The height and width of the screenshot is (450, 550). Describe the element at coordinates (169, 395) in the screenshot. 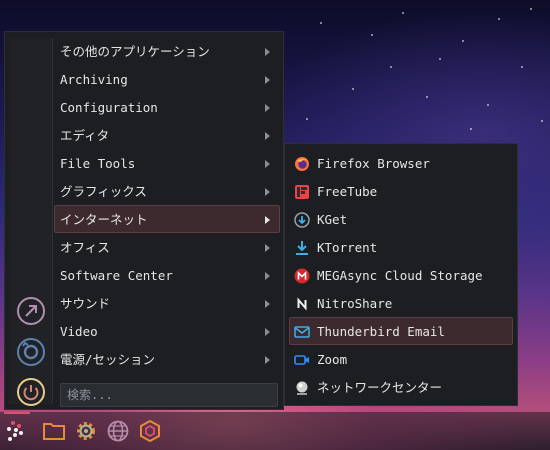

I see `search-input` at that location.